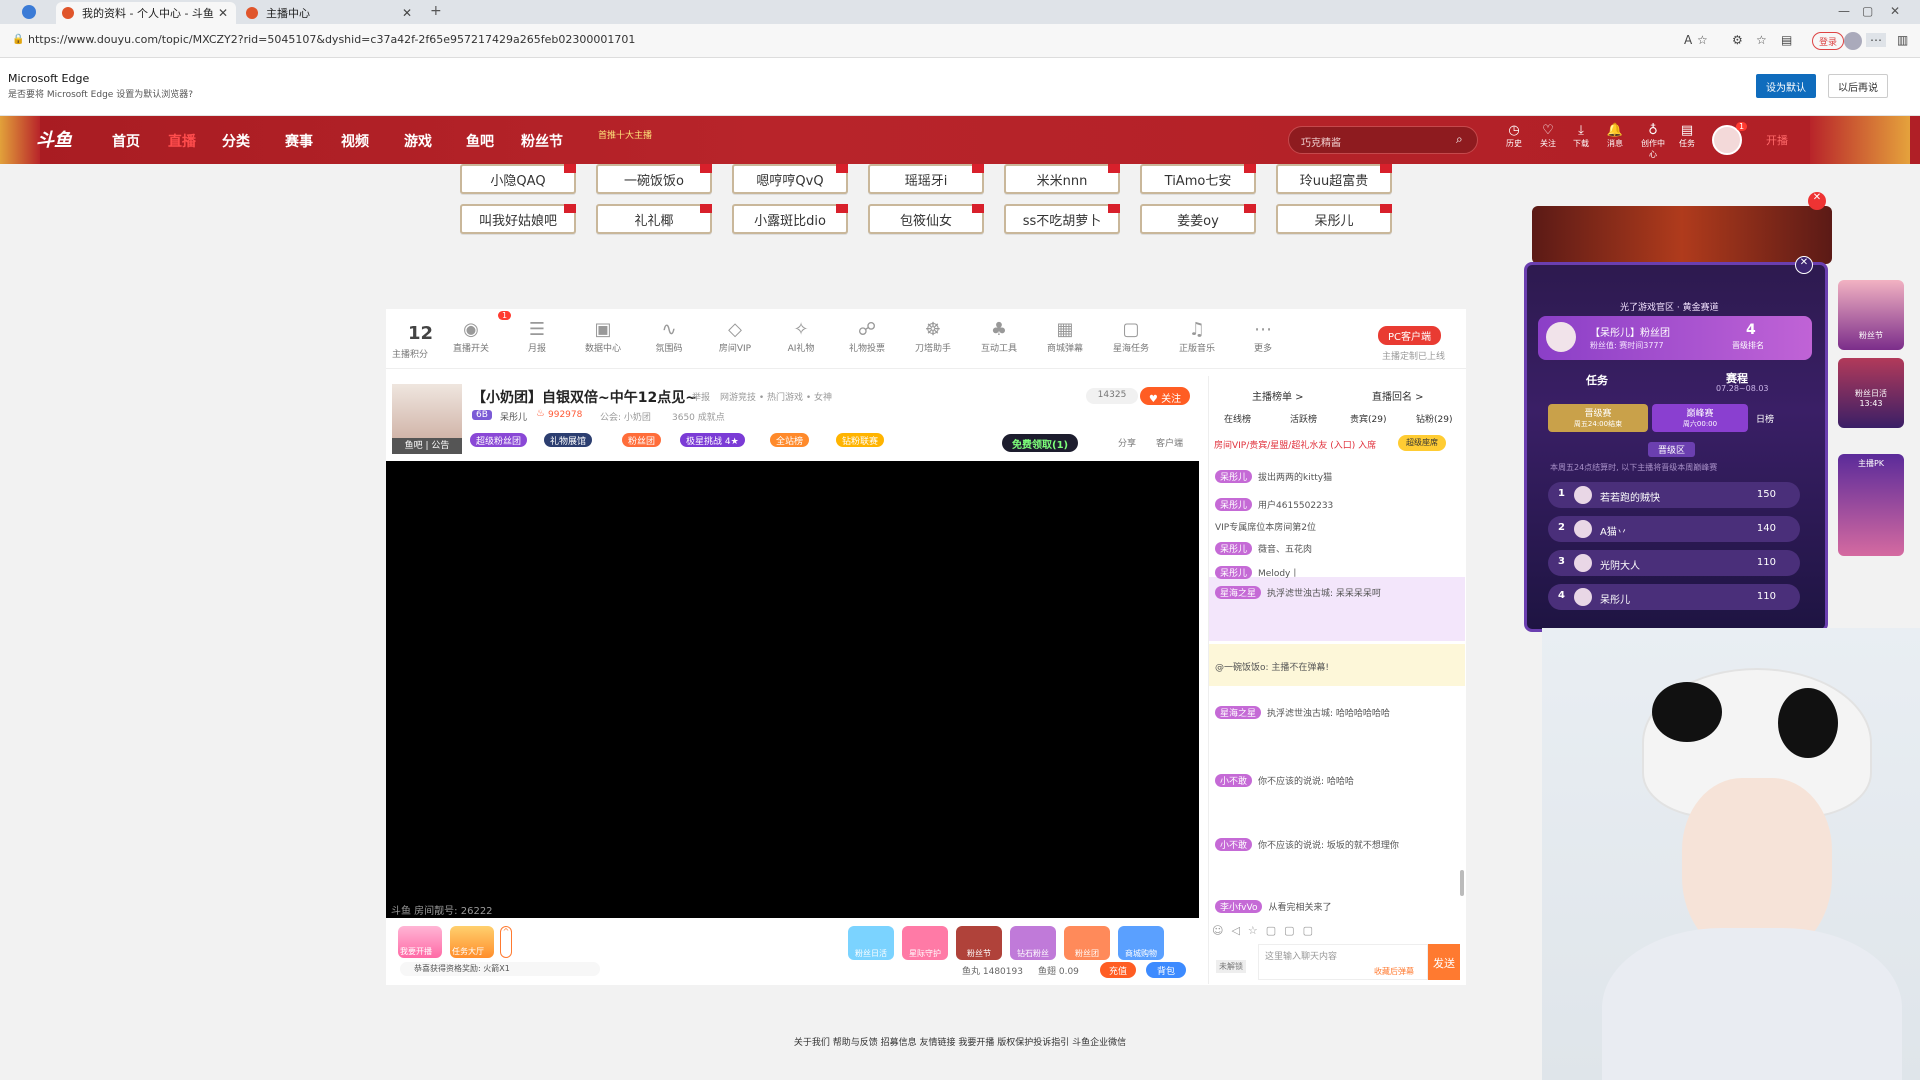  What do you see at coordinates (1581, 136) in the screenshot?
I see `download-button: ⤓ 下载` at bounding box center [1581, 136].